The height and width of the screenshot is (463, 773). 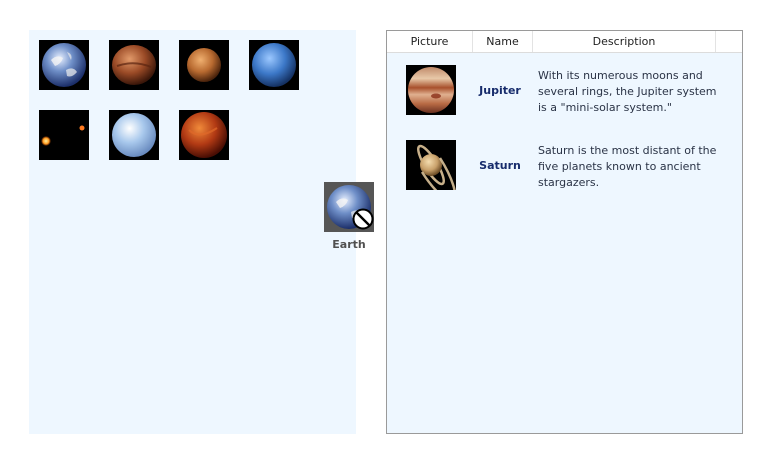 I want to click on list-row-name: Saturn, so click(x=500, y=165).